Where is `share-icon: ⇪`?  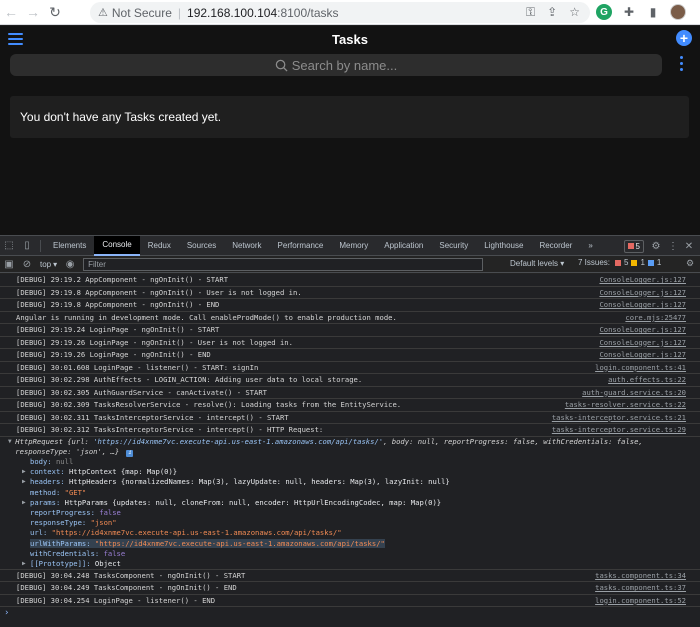
share-icon: ⇪ is located at coordinates (552, 12).